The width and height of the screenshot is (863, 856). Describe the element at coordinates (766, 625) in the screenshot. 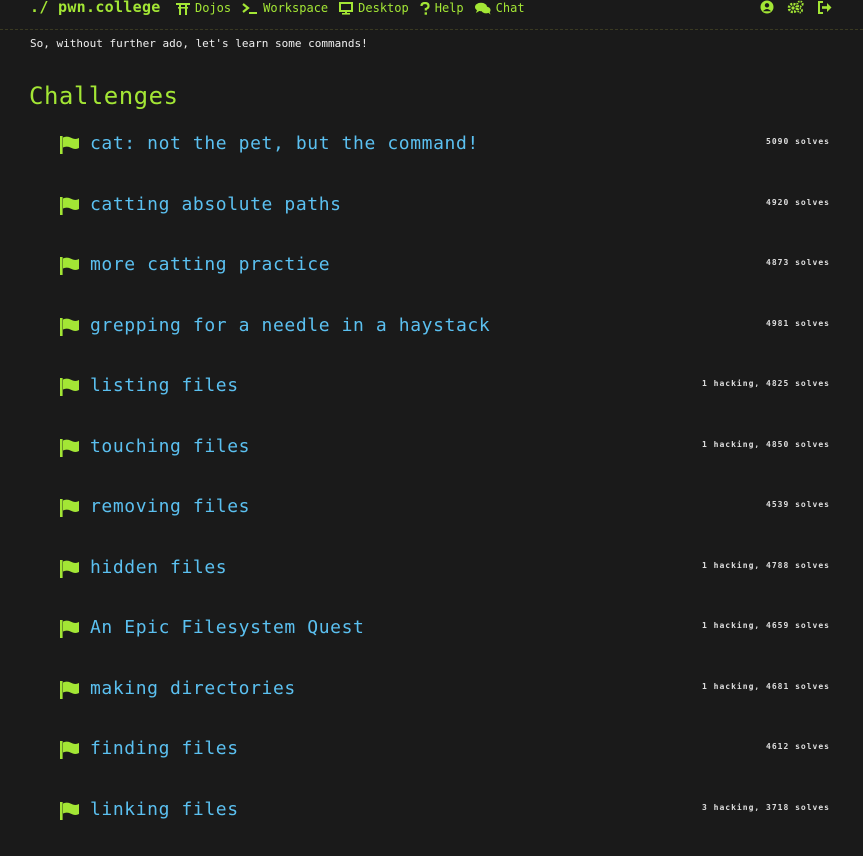

I see `challenge-solves: 1 hacking, 4659 solves` at that location.